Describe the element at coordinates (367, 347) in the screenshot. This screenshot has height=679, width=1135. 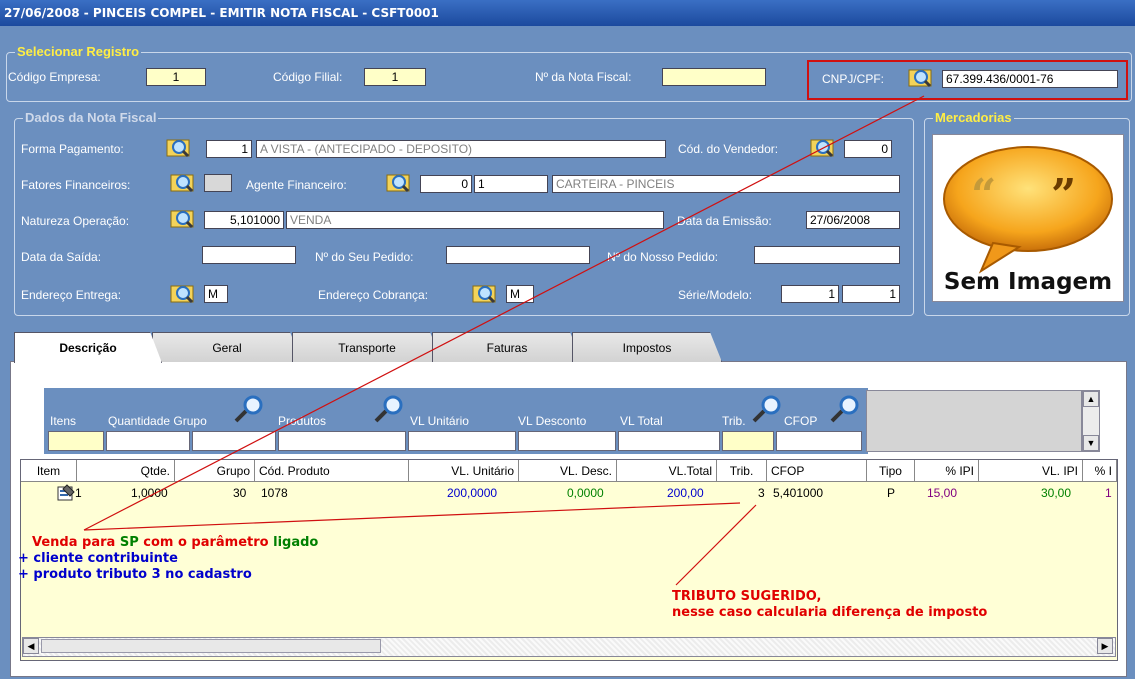
I see `tab-transporte: Transporte` at that location.